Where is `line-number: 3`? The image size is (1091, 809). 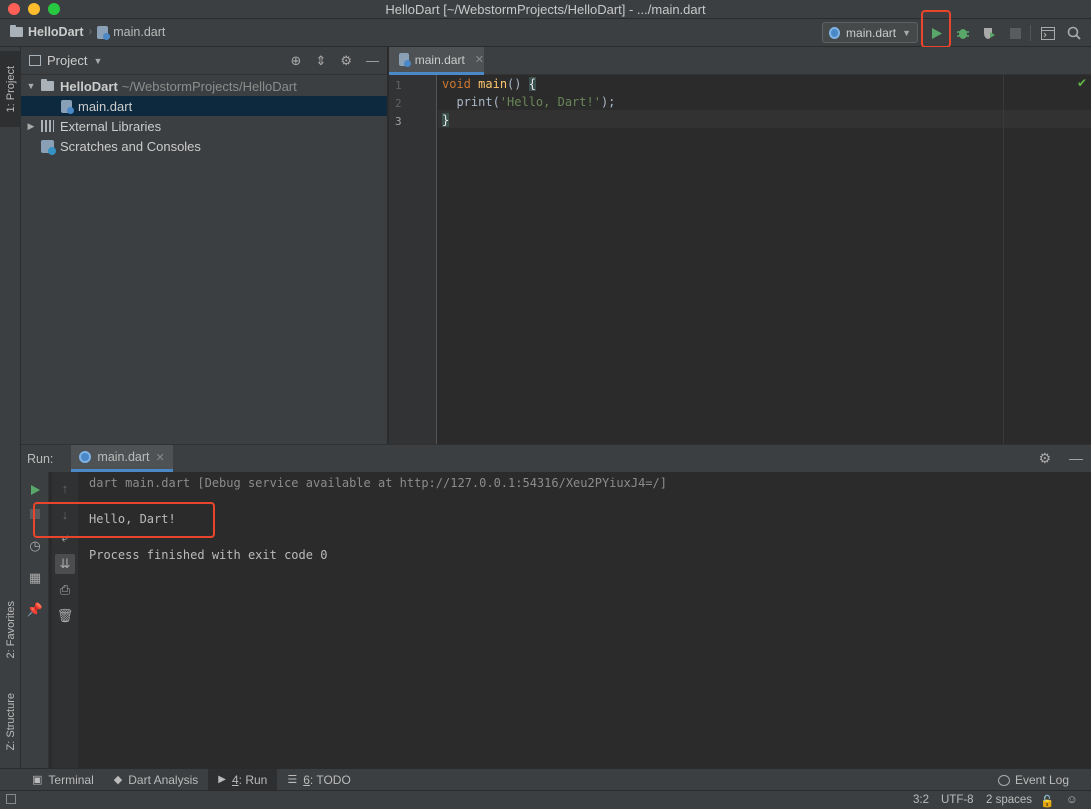
line-number: 3 is located at coordinates (398, 121).